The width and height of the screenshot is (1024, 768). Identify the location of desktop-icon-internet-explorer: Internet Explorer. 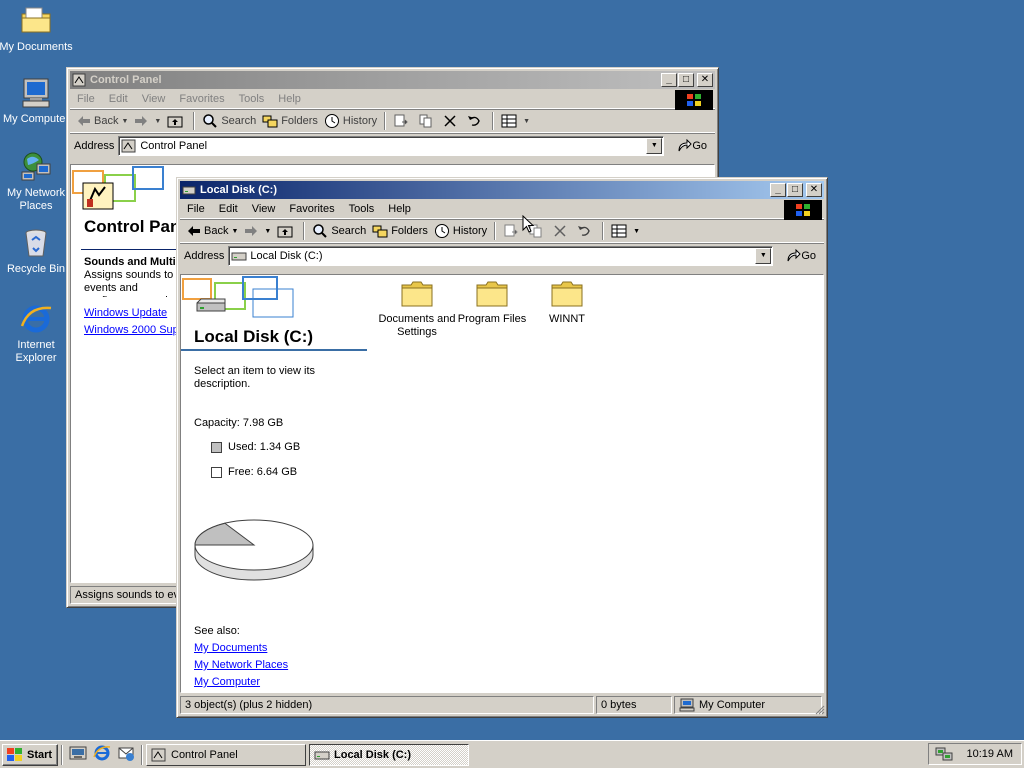
(37, 333).